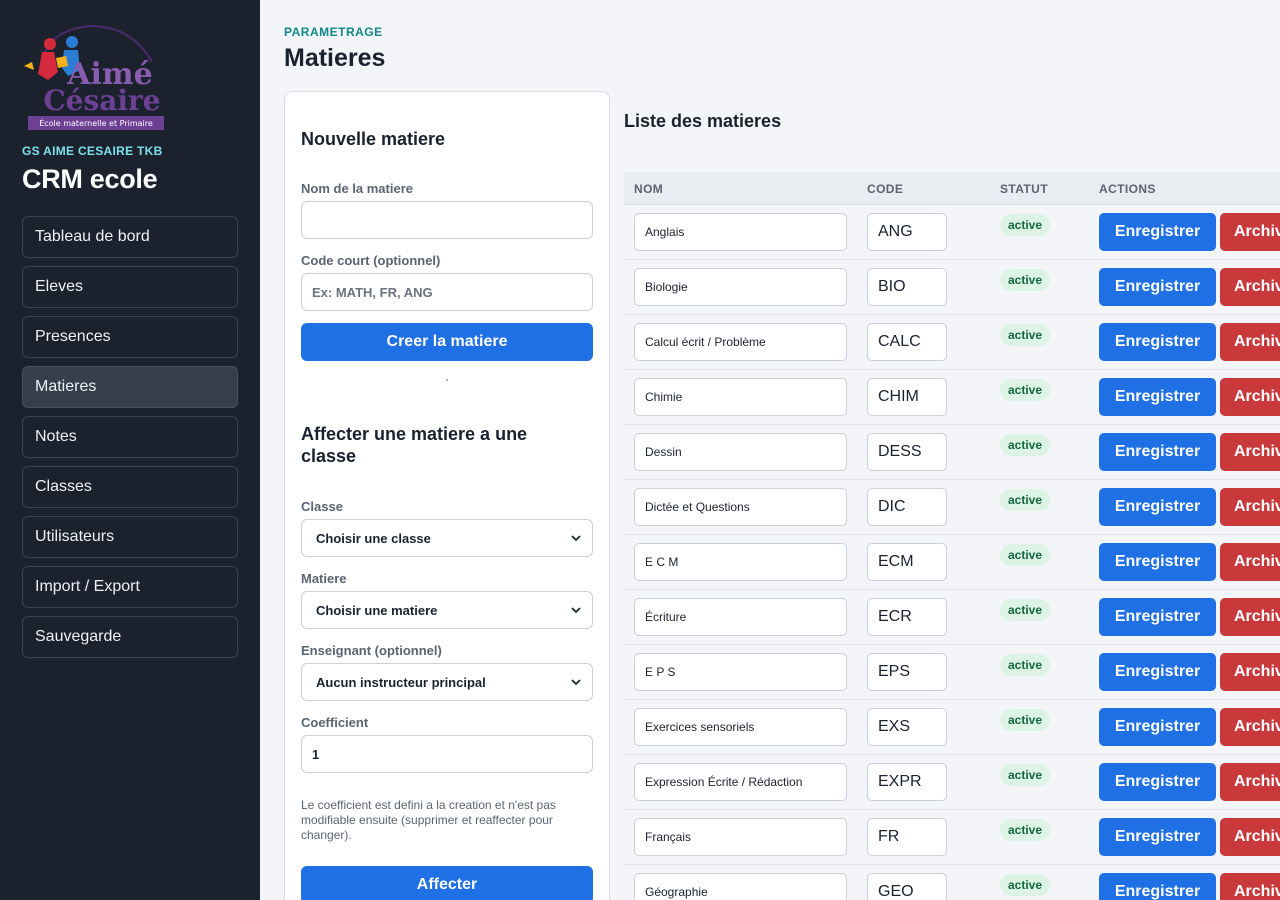  What do you see at coordinates (447, 754) in the screenshot?
I see `coefficient-input` at bounding box center [447, 754].